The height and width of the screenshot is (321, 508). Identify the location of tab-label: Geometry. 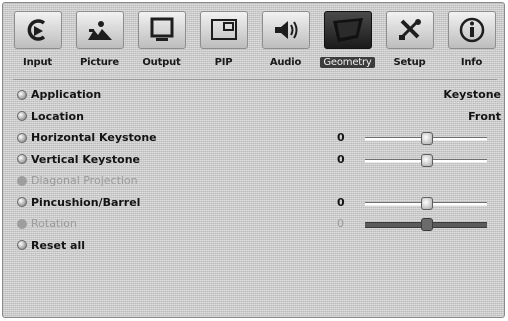
(347, 62).